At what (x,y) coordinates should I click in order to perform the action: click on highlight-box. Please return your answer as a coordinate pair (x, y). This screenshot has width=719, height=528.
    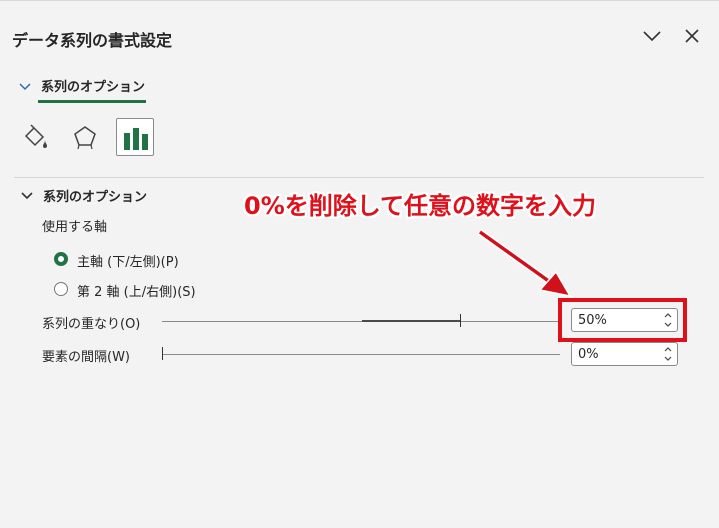
    Looking at the image, I should click on (622, 320).